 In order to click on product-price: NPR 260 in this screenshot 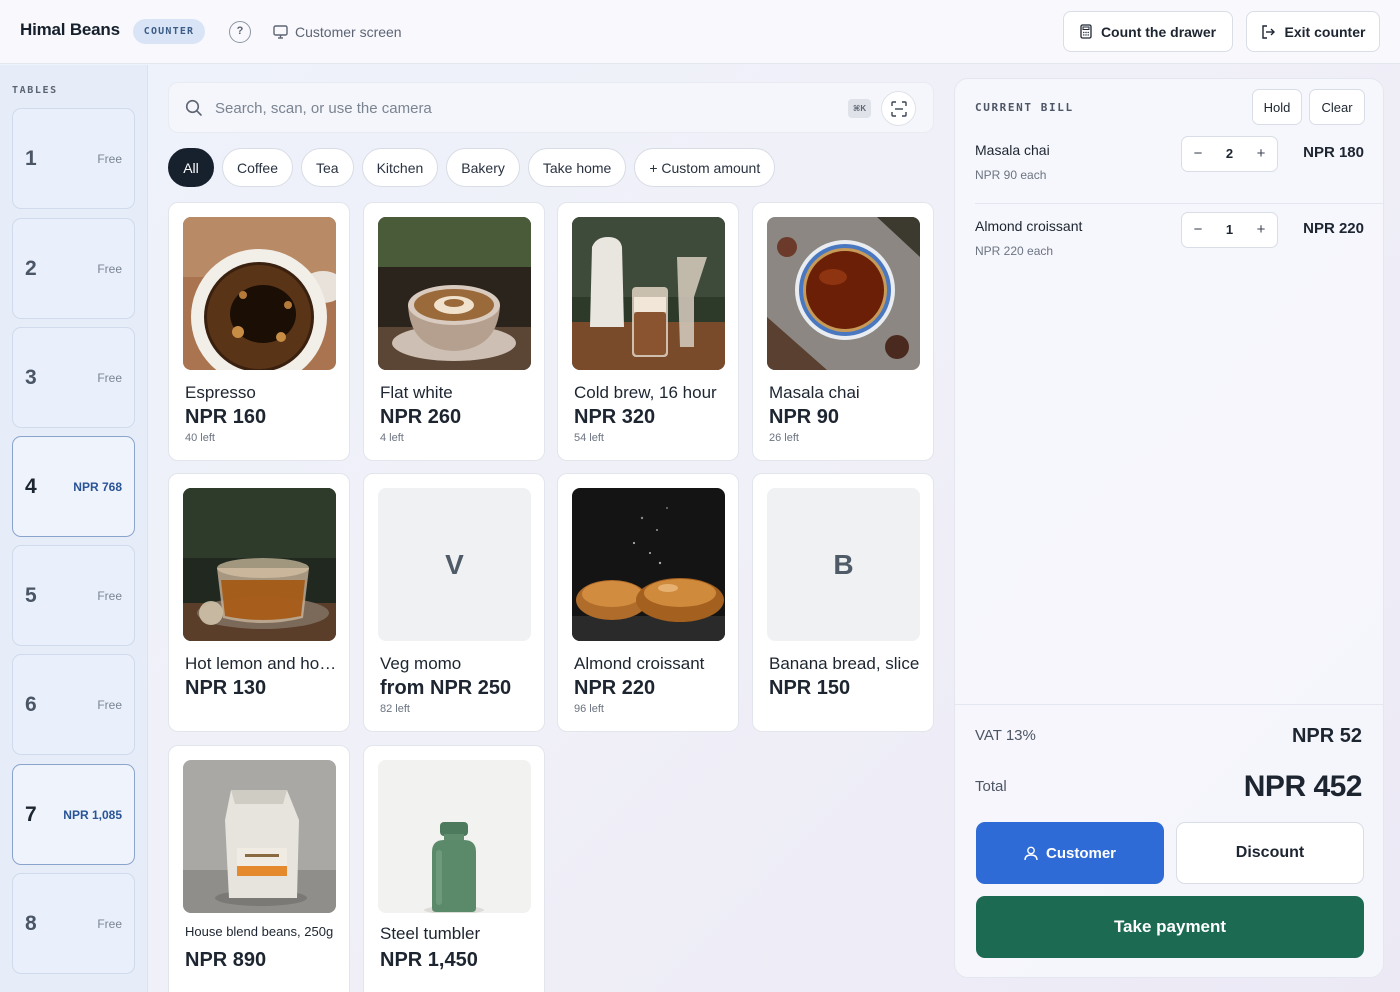, I will do `click(421, 417)`.